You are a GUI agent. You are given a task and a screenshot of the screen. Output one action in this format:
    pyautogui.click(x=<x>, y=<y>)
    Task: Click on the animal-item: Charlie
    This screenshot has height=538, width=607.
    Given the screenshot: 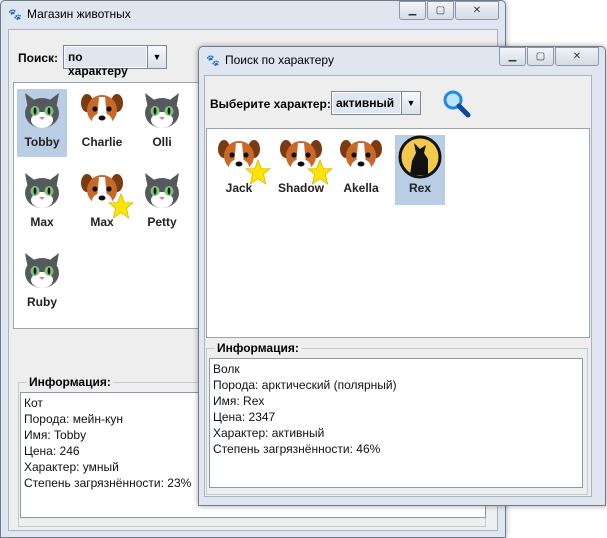 What is the action you would take?
    pyautogui.click(x=102, y=123)
    